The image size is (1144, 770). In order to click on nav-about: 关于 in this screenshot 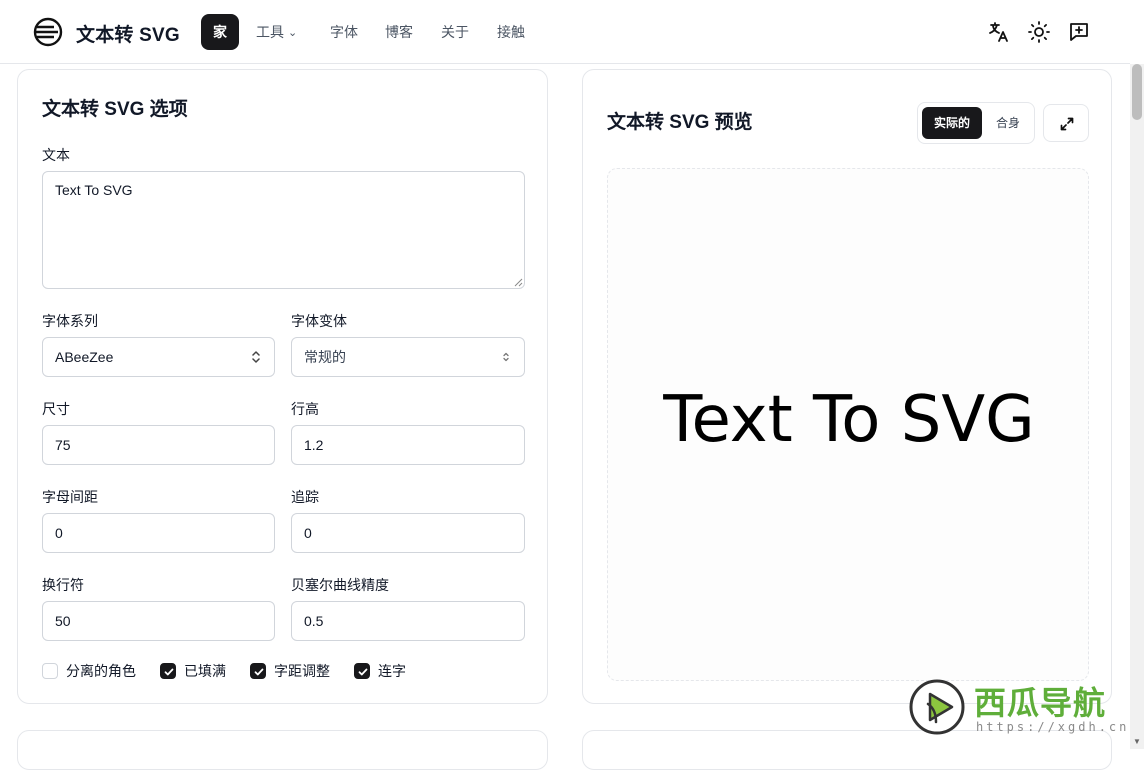, I will do `click(455, 32)`.